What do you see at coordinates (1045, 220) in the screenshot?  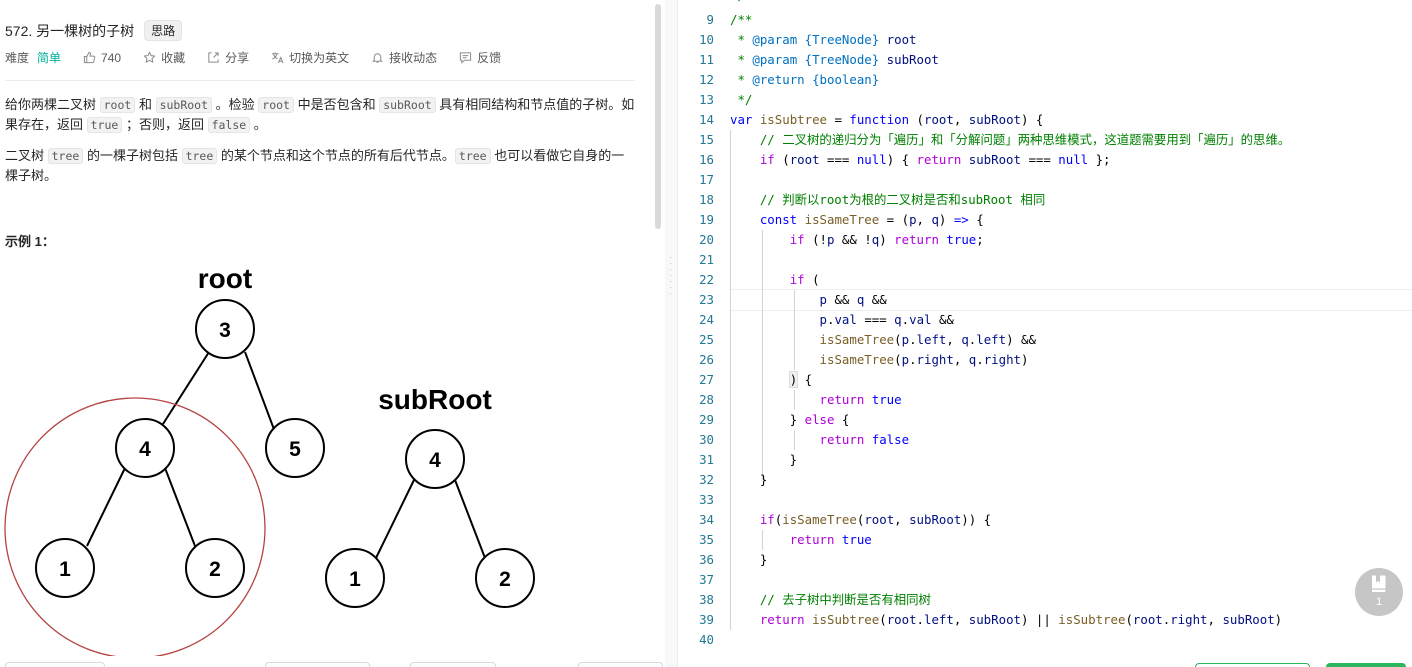 I see `code-line: const isSameTree = (p, q) => {` at bounding box center [1045, 220].